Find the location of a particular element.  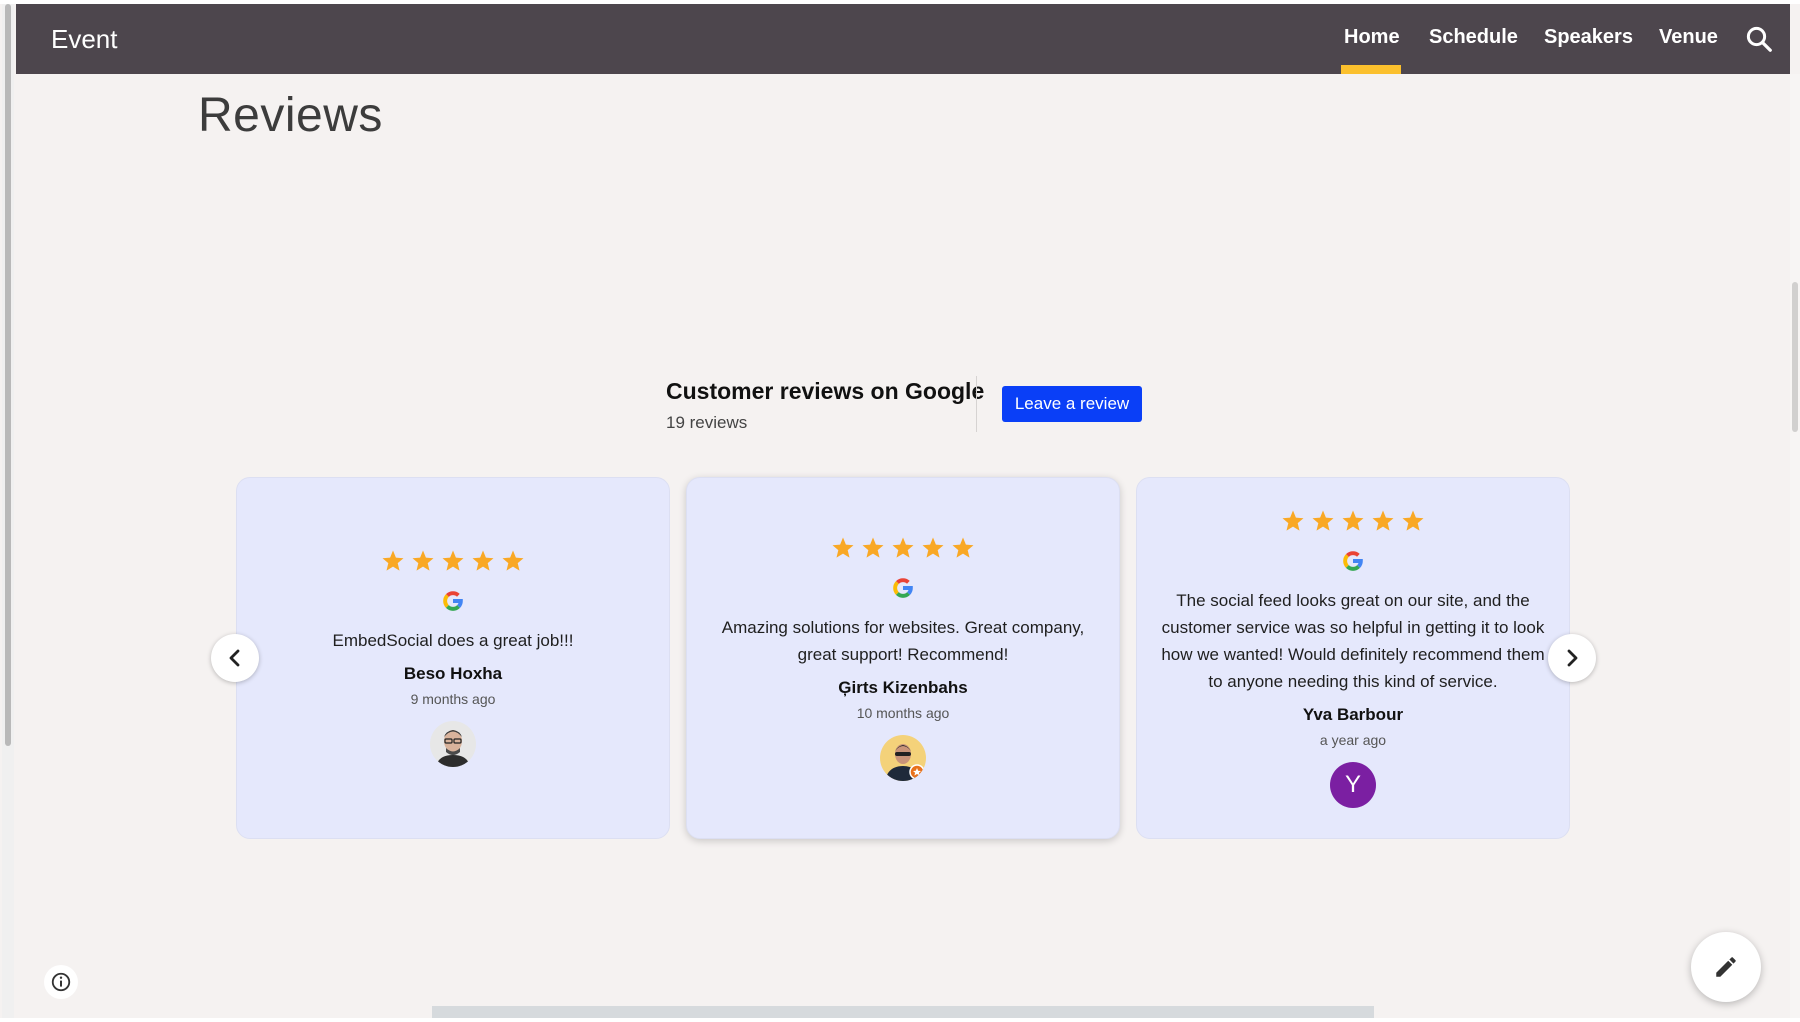

widget-title: Customer reviews on Google is located at coordinates (825, 391).